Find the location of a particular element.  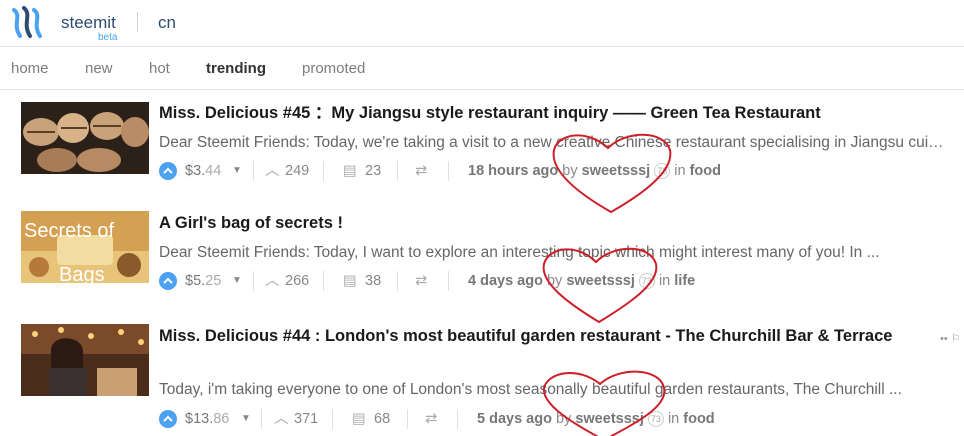

post-title: A Girl's bag of secrets ! is located at coordinates (529, 223).